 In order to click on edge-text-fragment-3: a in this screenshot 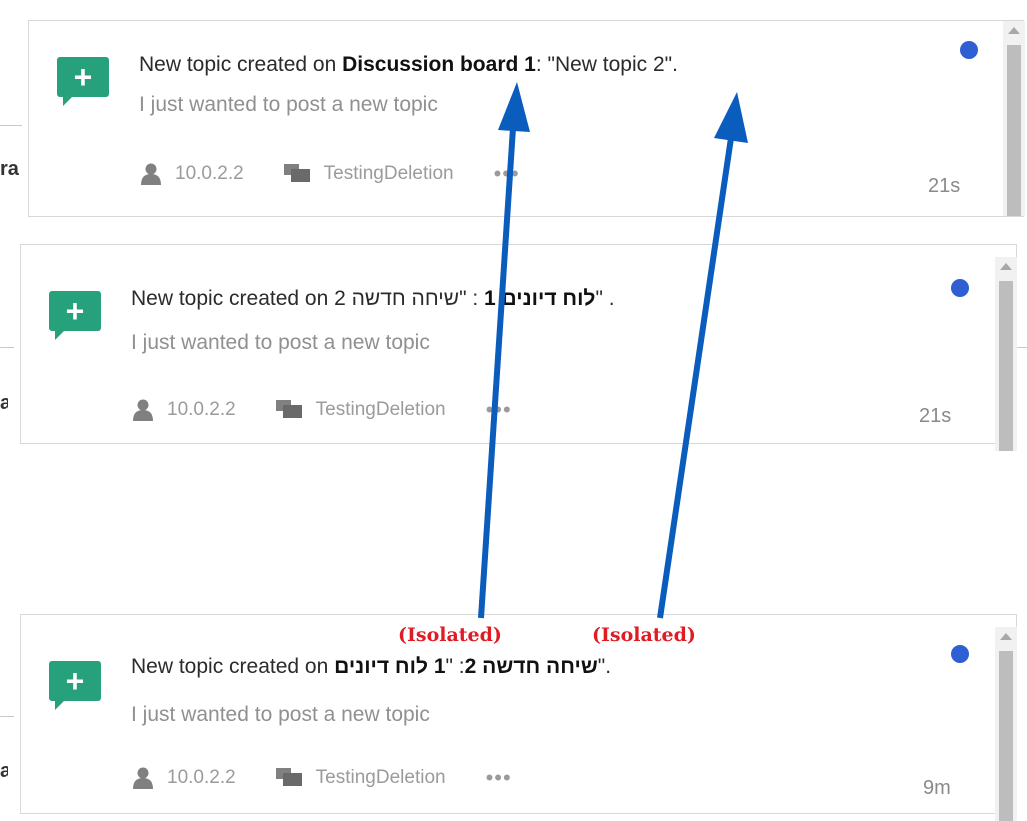, I will do `click(4, 771)`.